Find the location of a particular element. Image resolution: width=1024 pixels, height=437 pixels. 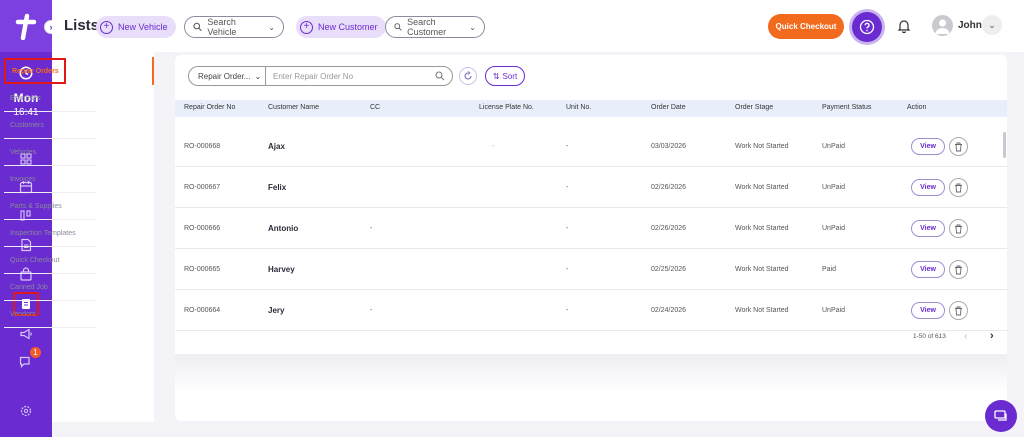

customer-name: Ajax is located at coordinates (276, 146).